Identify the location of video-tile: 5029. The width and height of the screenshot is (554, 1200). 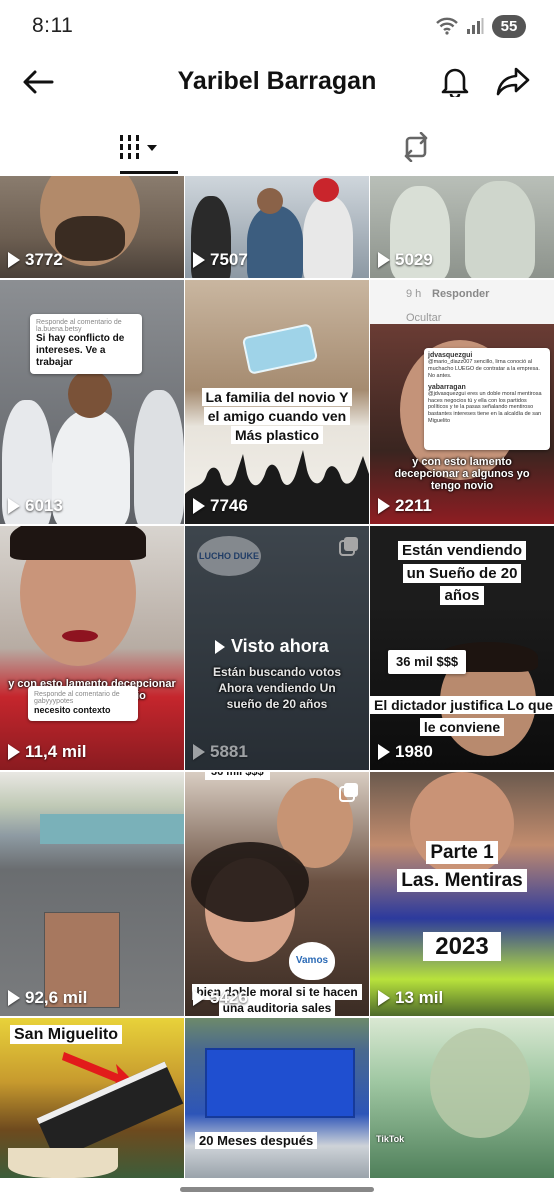
(462, 227).